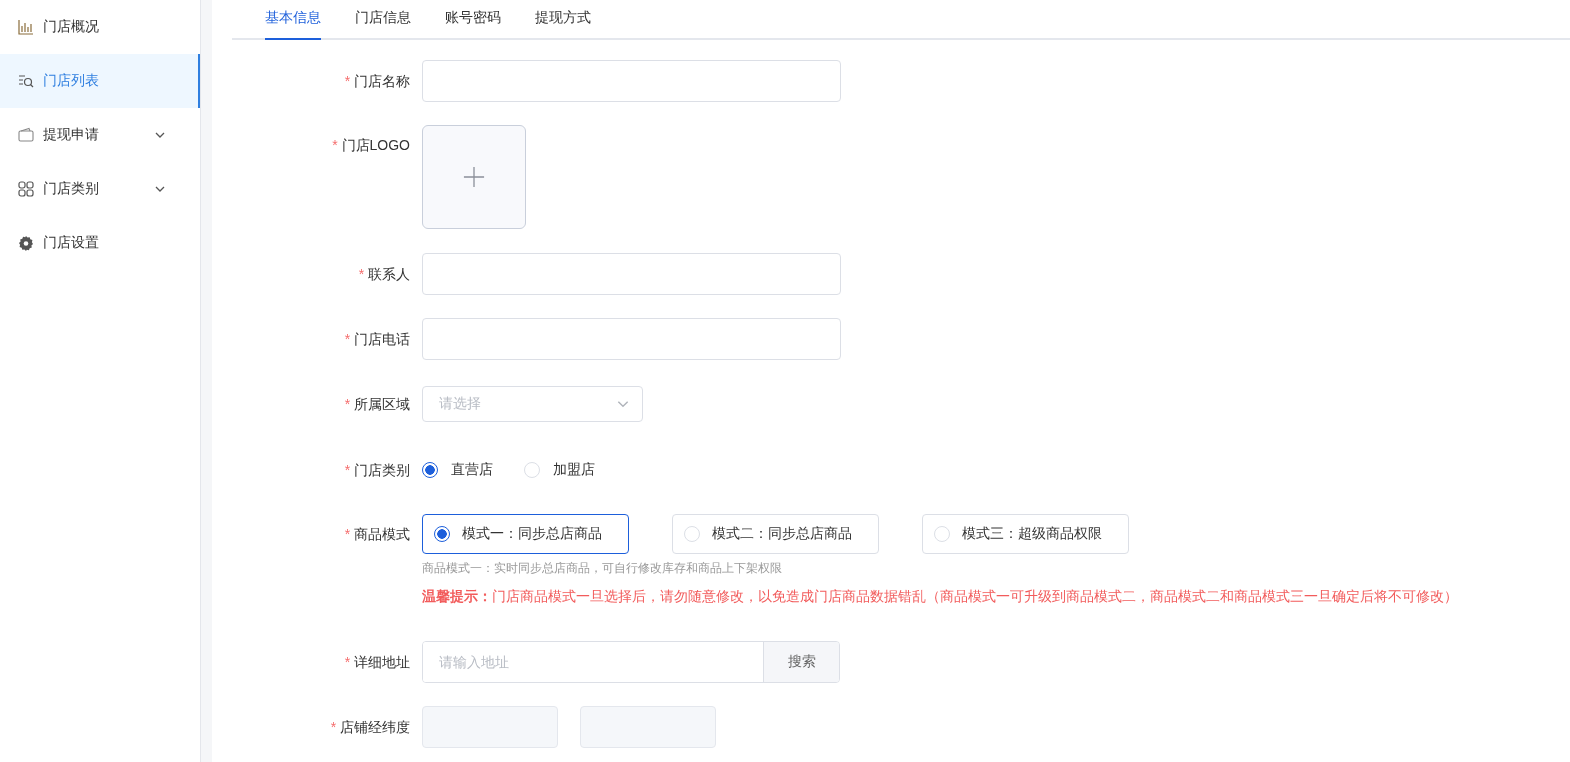 The width and height of the screenshot is (1570, 762). What do you see at coordinates (377, 534) in the screenshot?
I see `field-label: * 商品模式` at bounding box center [377, 534].